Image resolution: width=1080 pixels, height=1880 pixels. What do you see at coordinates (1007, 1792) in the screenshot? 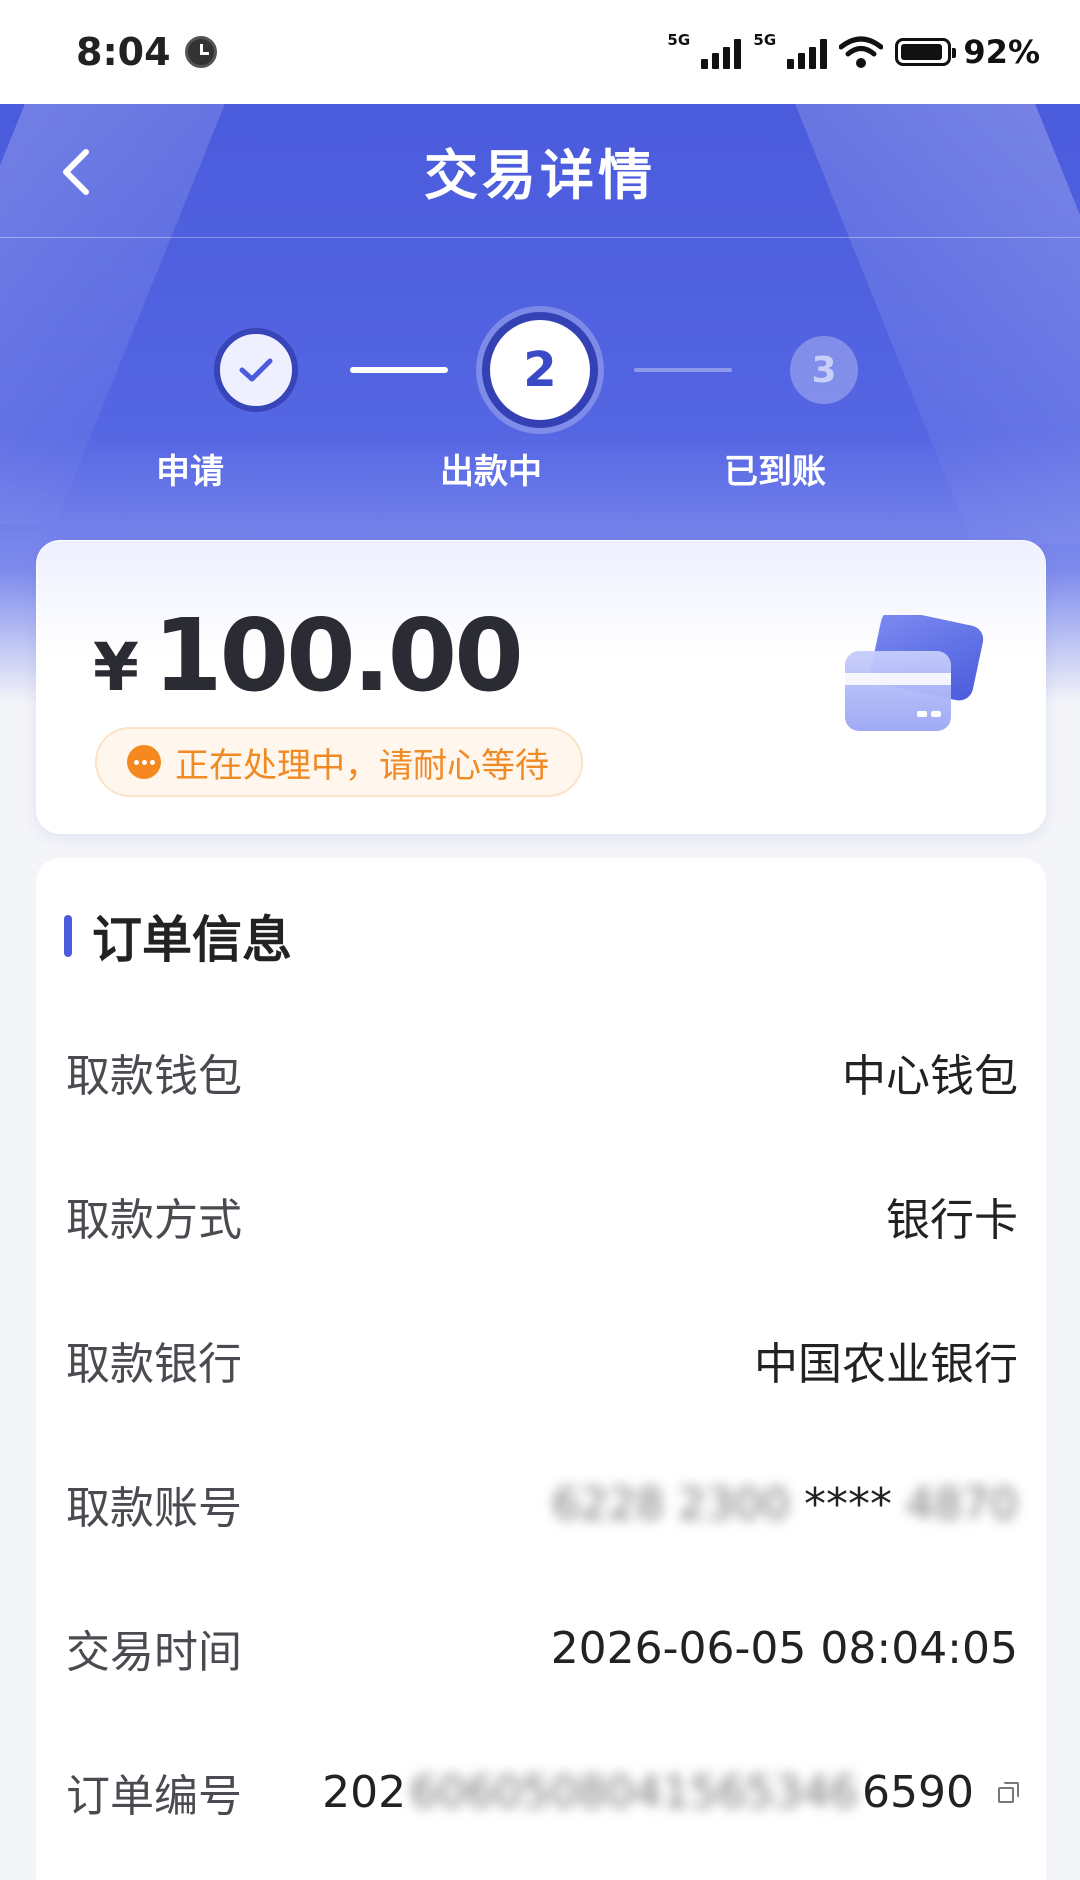
I see `copy-icon` at bounding box center [1007, 1792].